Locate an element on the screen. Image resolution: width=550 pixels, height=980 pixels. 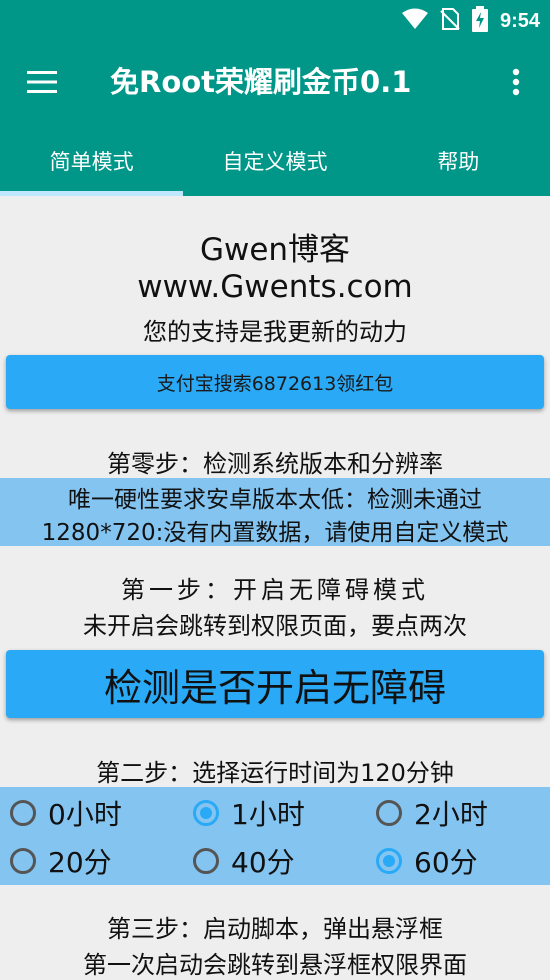
app-title: 免Root荣耀刷金币0.1 is located at coordinates (261, 82).